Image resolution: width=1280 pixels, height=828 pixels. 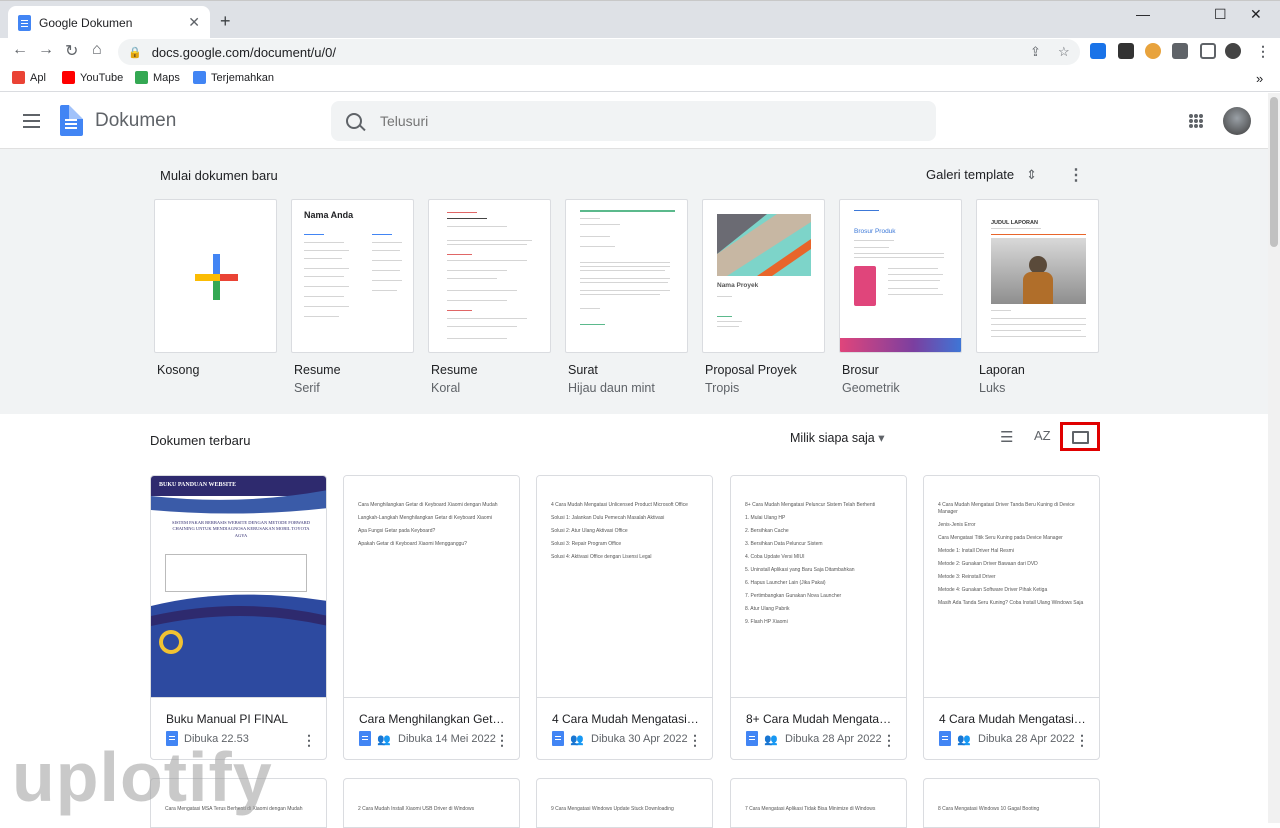 What do you see at coordinates (1032, 174) in the screenshot?
I see `expand-collapse-icon: ⇕` at bounding box center [1032, 174].